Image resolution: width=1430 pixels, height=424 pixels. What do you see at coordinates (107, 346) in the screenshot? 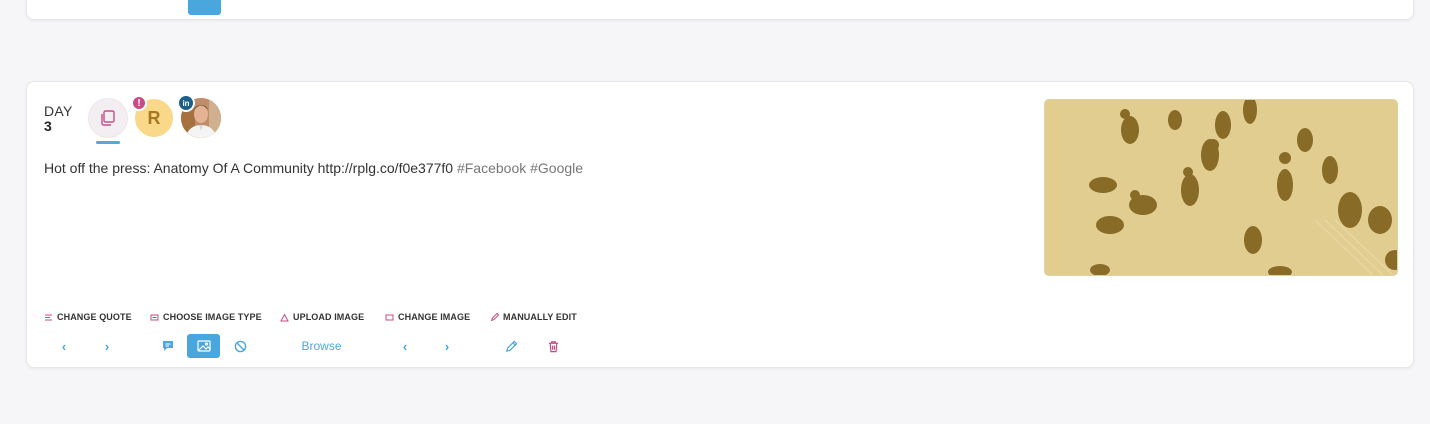
I see `quote-next-button: ›` at bounding box center [107, 346].